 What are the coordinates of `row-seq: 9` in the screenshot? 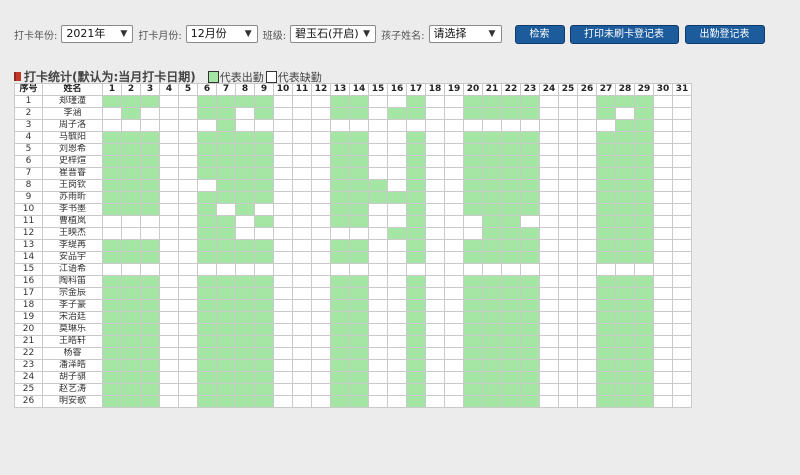 It's located at (28, 197).